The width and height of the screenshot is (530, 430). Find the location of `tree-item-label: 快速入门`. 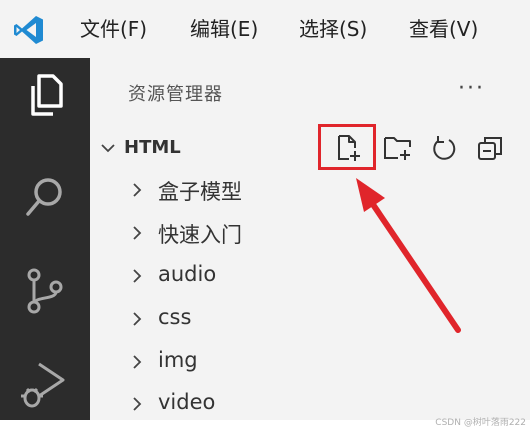

tree-item-label: 快速入门 is located at coordinates (200, 235).